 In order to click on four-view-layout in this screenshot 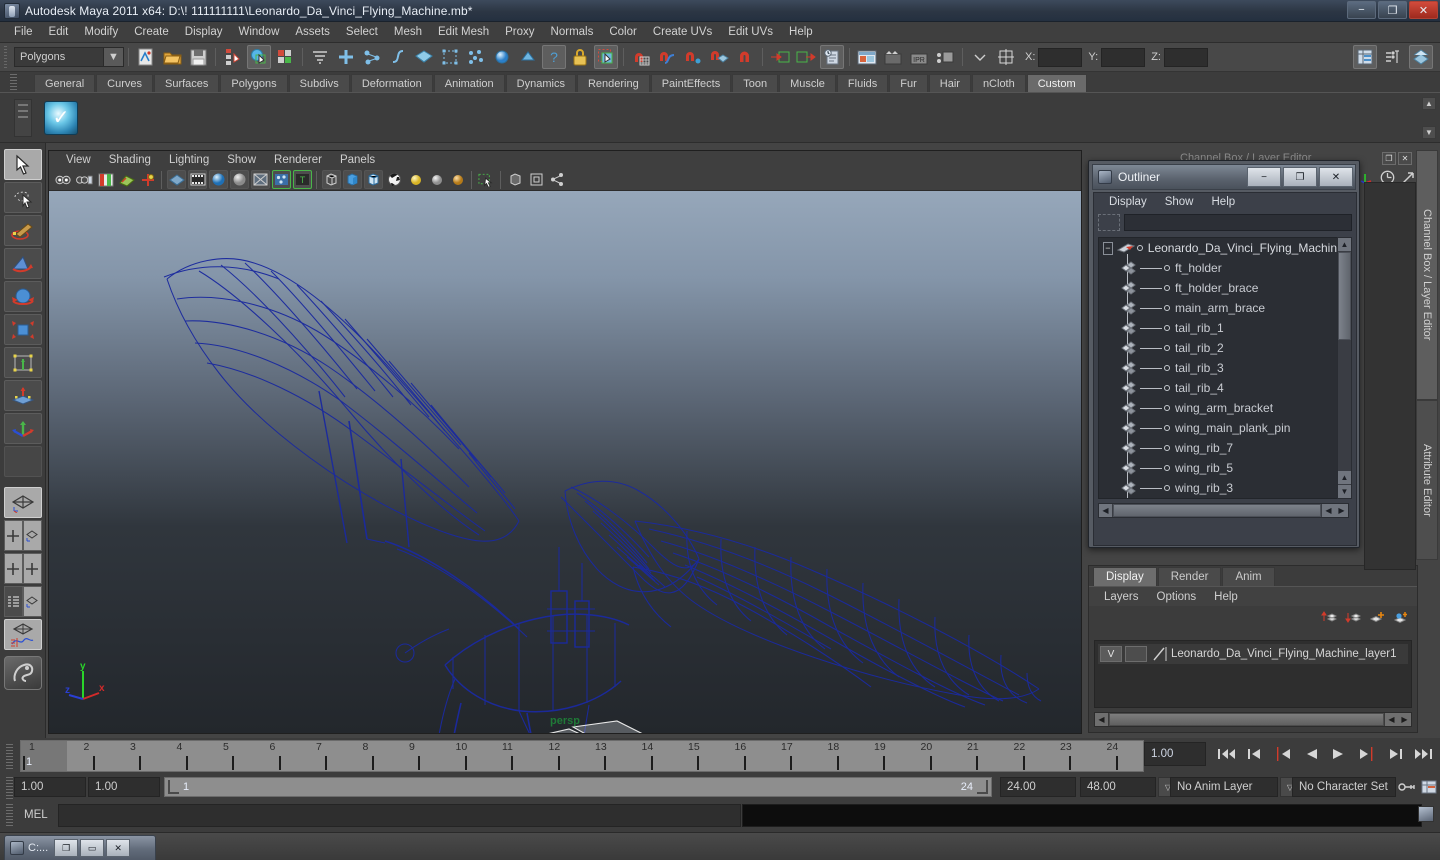, I will do `click(22, 535)`.